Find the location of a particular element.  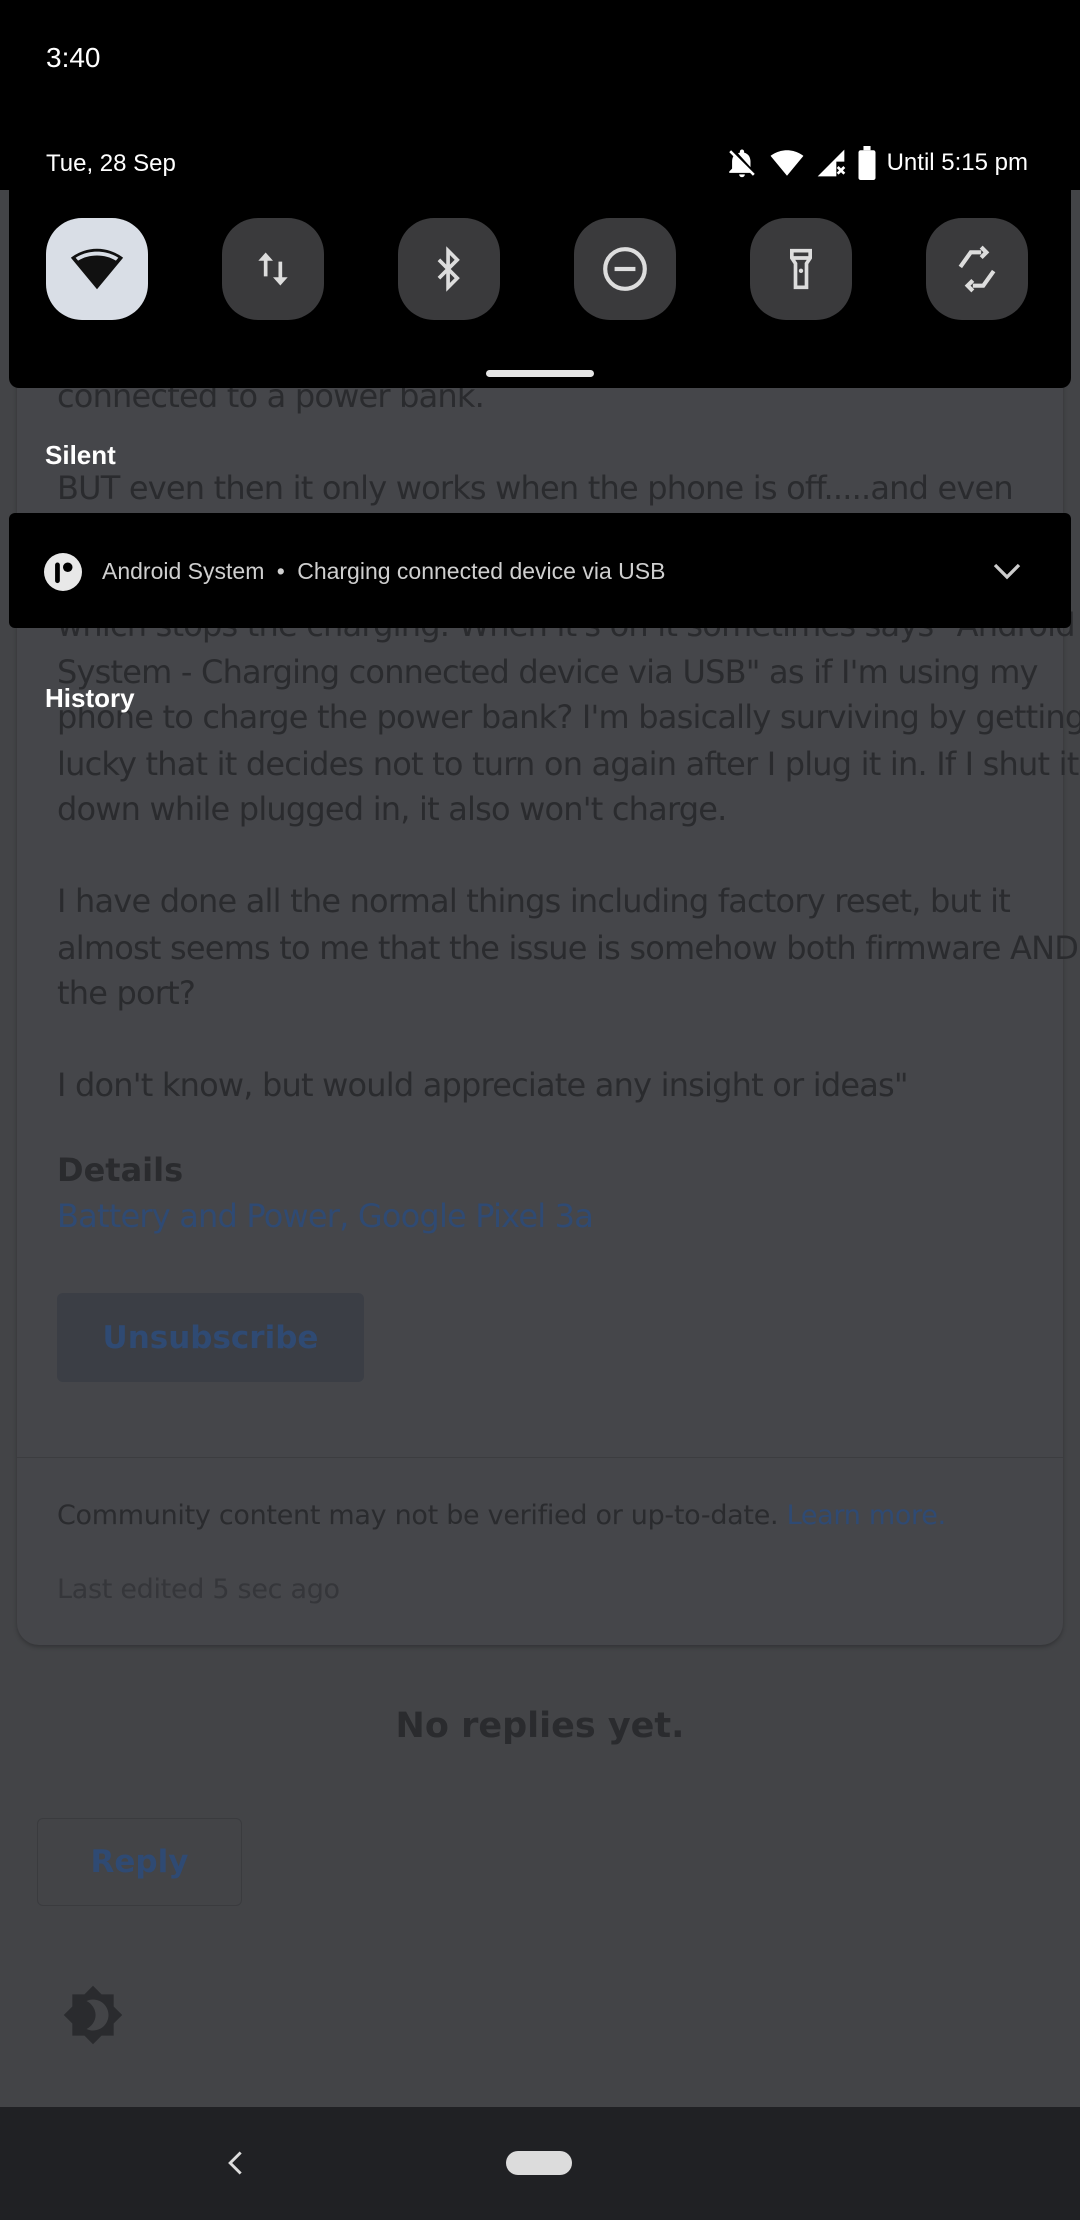

home-pill is located at coordinates (539, 2163).